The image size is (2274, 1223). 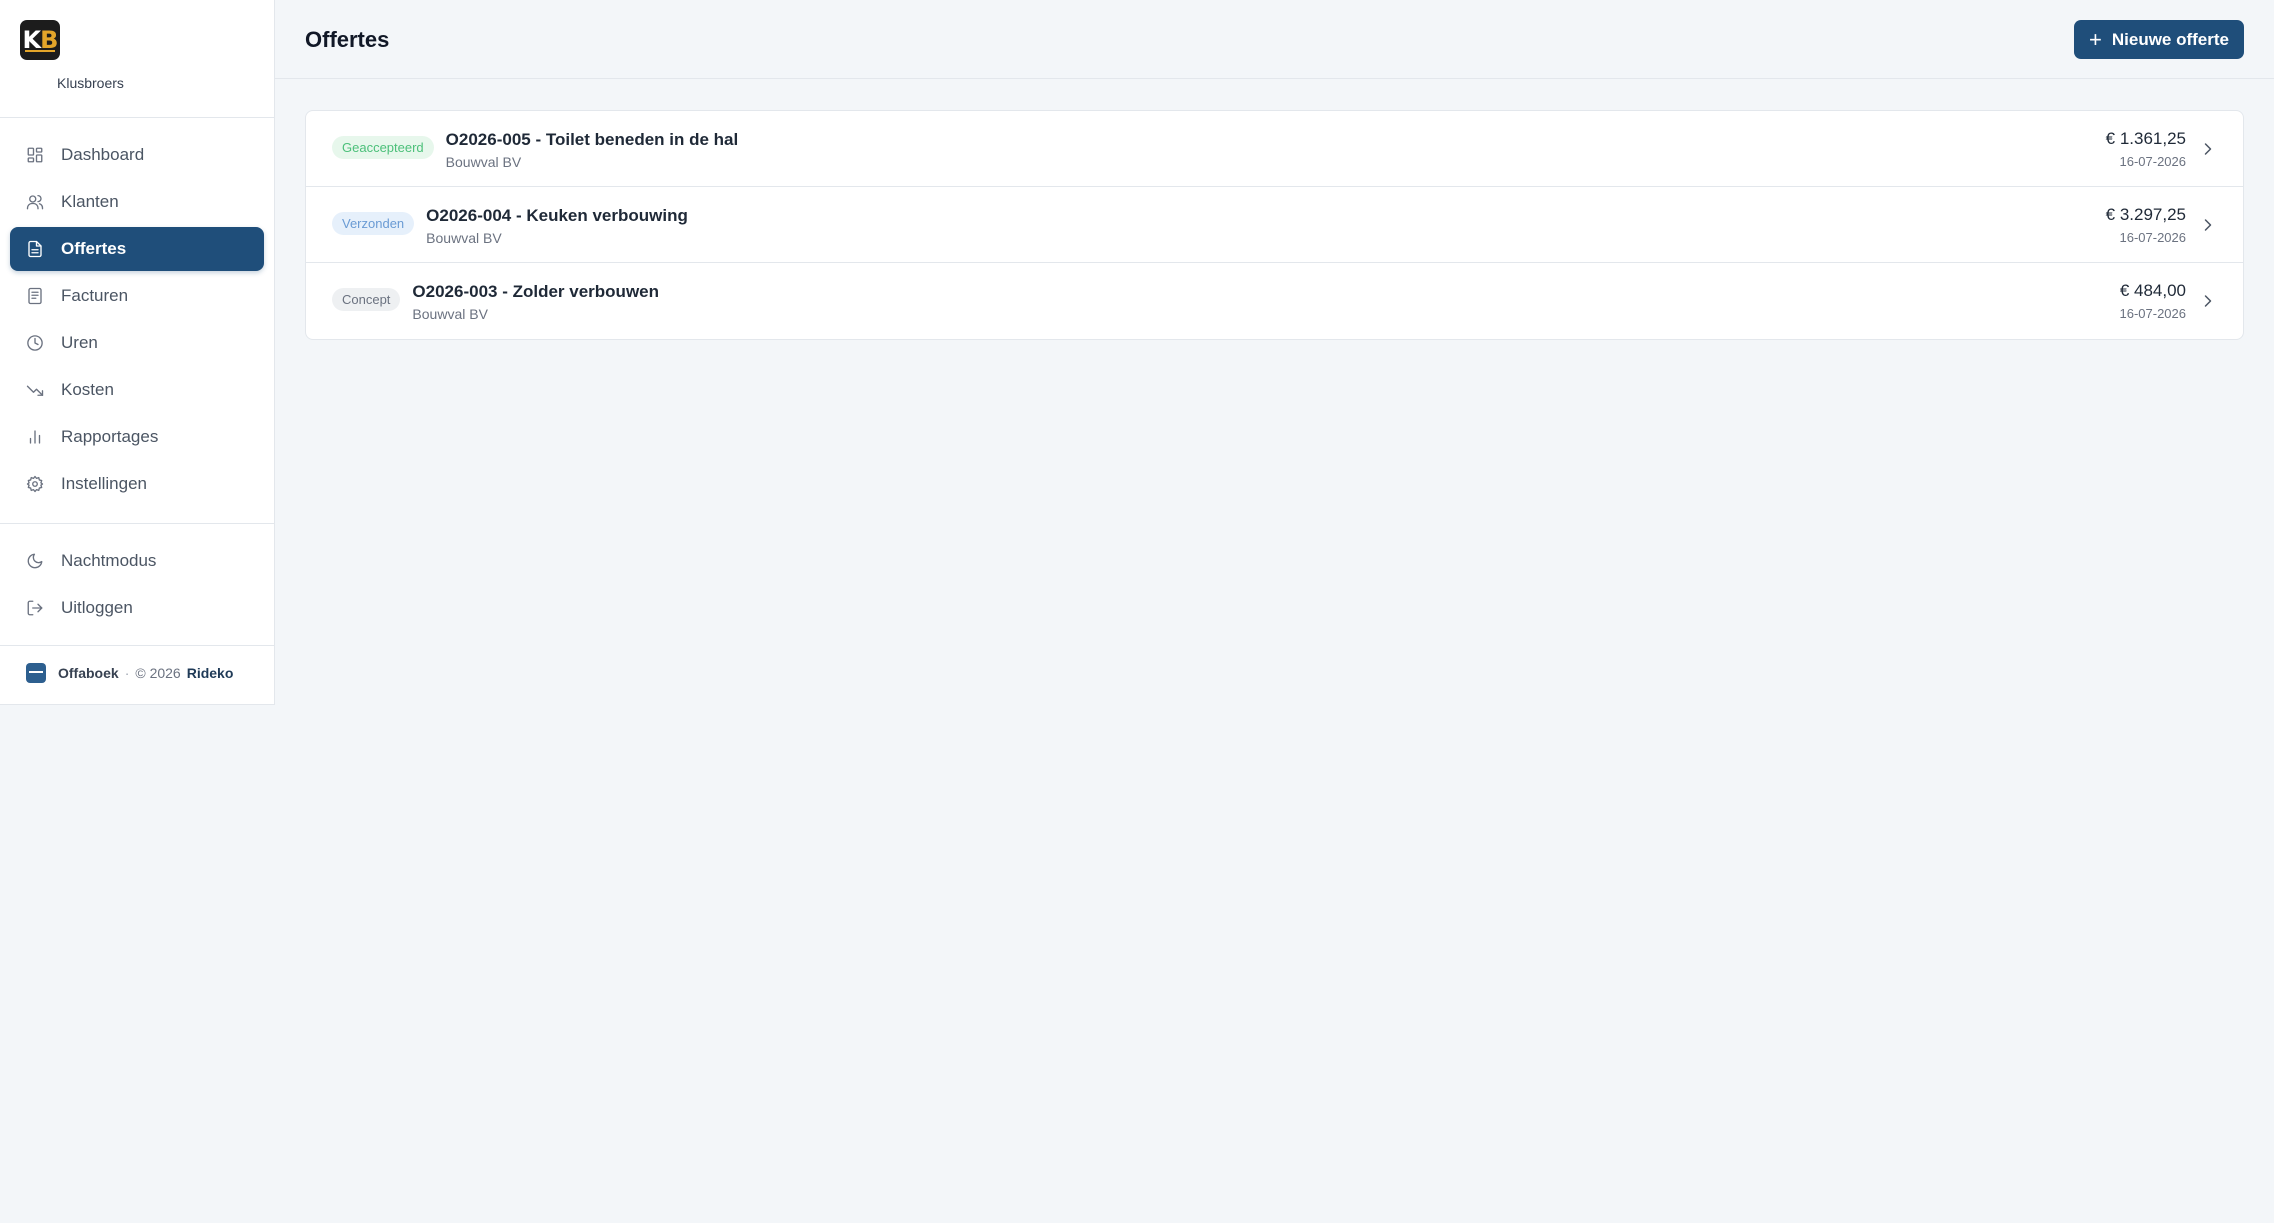 I want to click on brand-header: KB Klusbroers, so click(x=137, y=59).